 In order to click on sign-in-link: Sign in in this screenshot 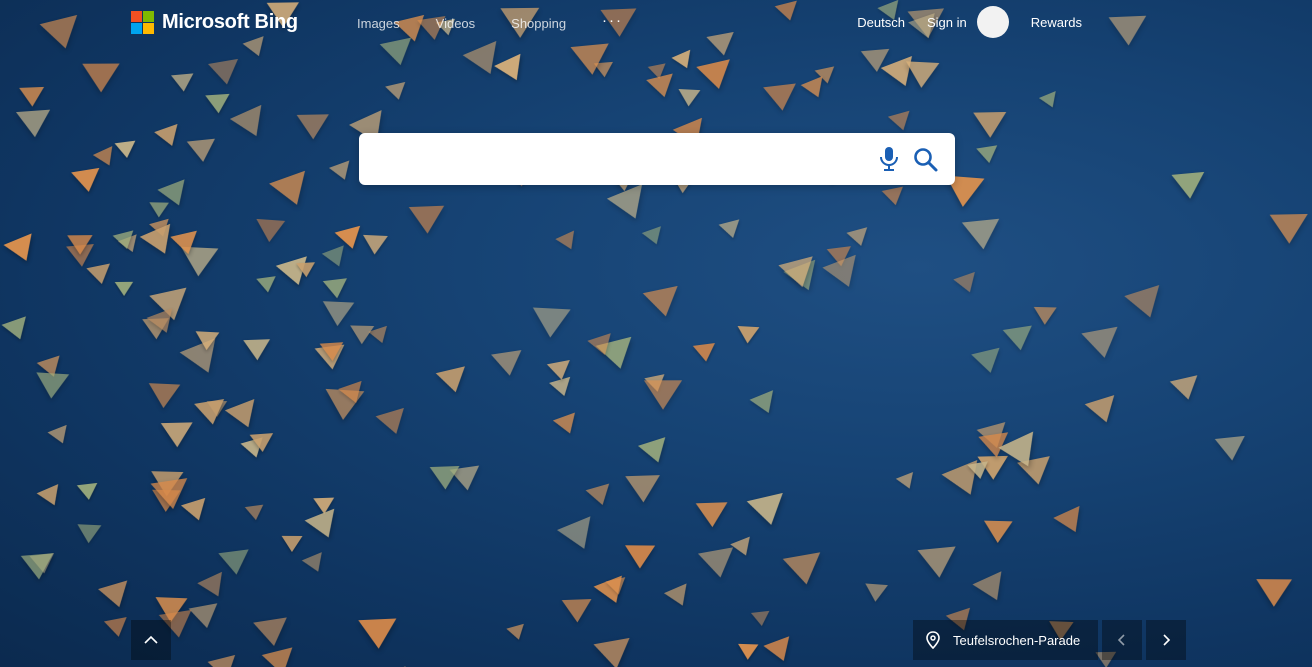, I will do `click(947, 22)`.